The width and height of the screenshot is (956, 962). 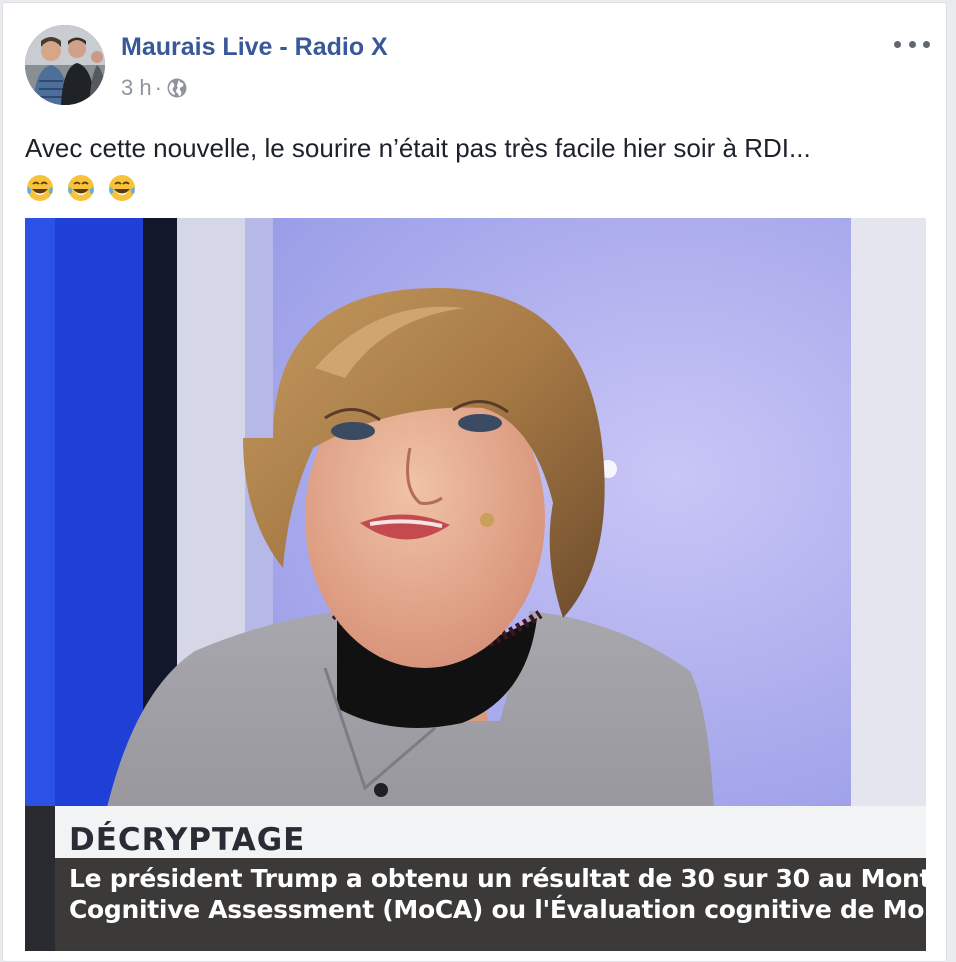 I want to click on globe-icon, so click(x=177, y=88).